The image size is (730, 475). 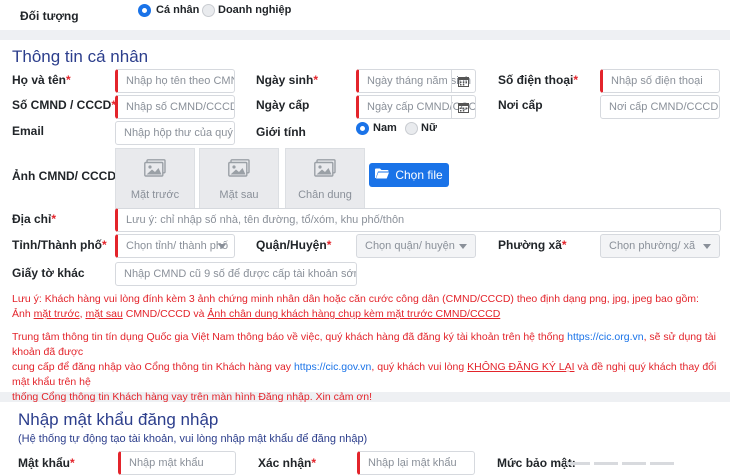 What do you see at coordinates (281, 132) in the screenshot?
I see `gioi-tinh-label: Giới tính` at bounding box center [281, 132].